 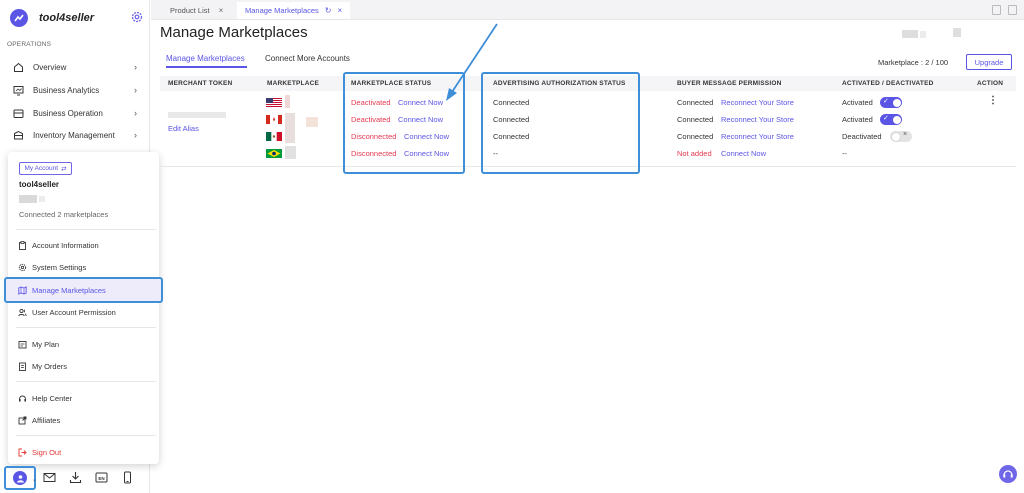 What do you see at coordinates (18, 113) in the screenshot?
I see `operation-icon` at bounding box center [18, 113].